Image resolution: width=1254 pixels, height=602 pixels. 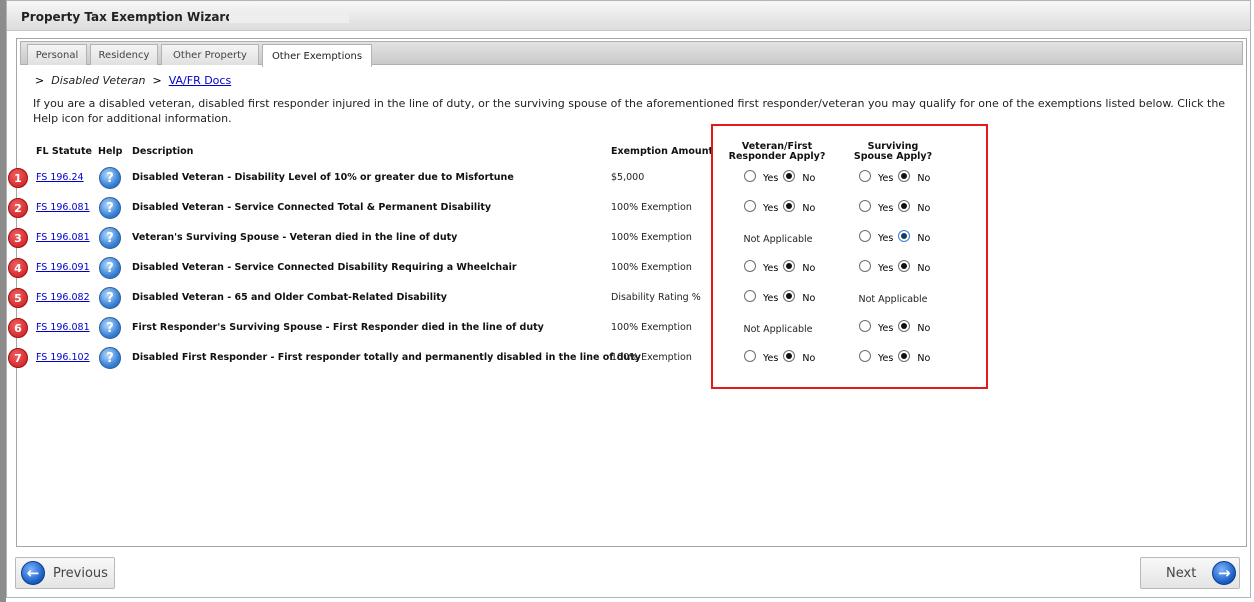 What do you see at coordinates (317, 55) in the screenshot?
I see `tab-other-exemptions: Other Exemptions` at bounding box center [317, 55].